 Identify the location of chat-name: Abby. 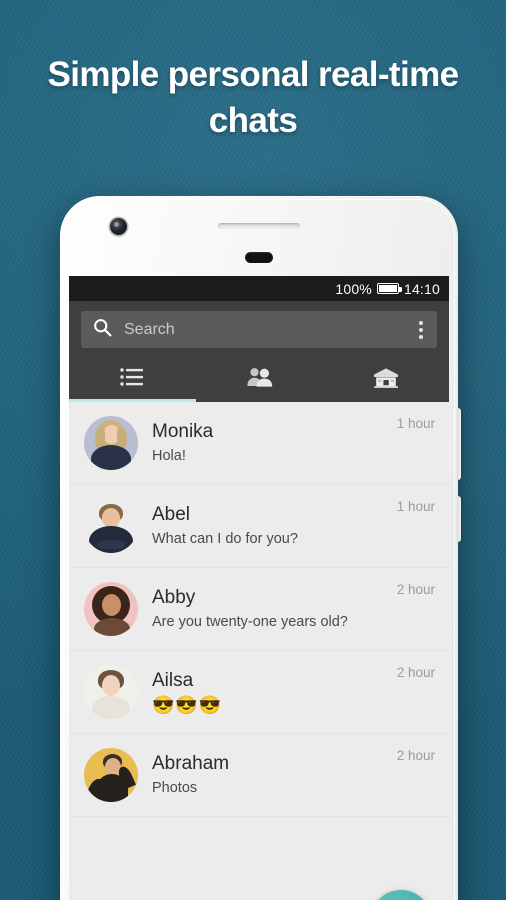
(174, 597).